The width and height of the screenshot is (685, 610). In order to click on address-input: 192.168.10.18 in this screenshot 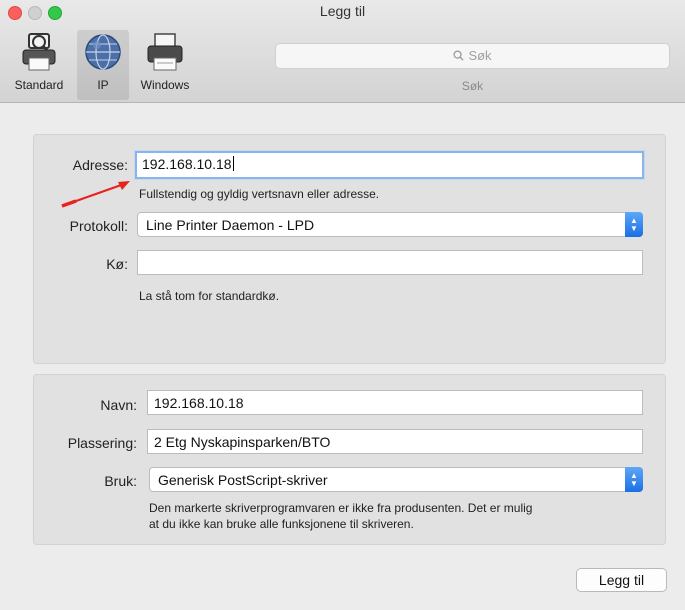, I will do `click(389, 165)`.